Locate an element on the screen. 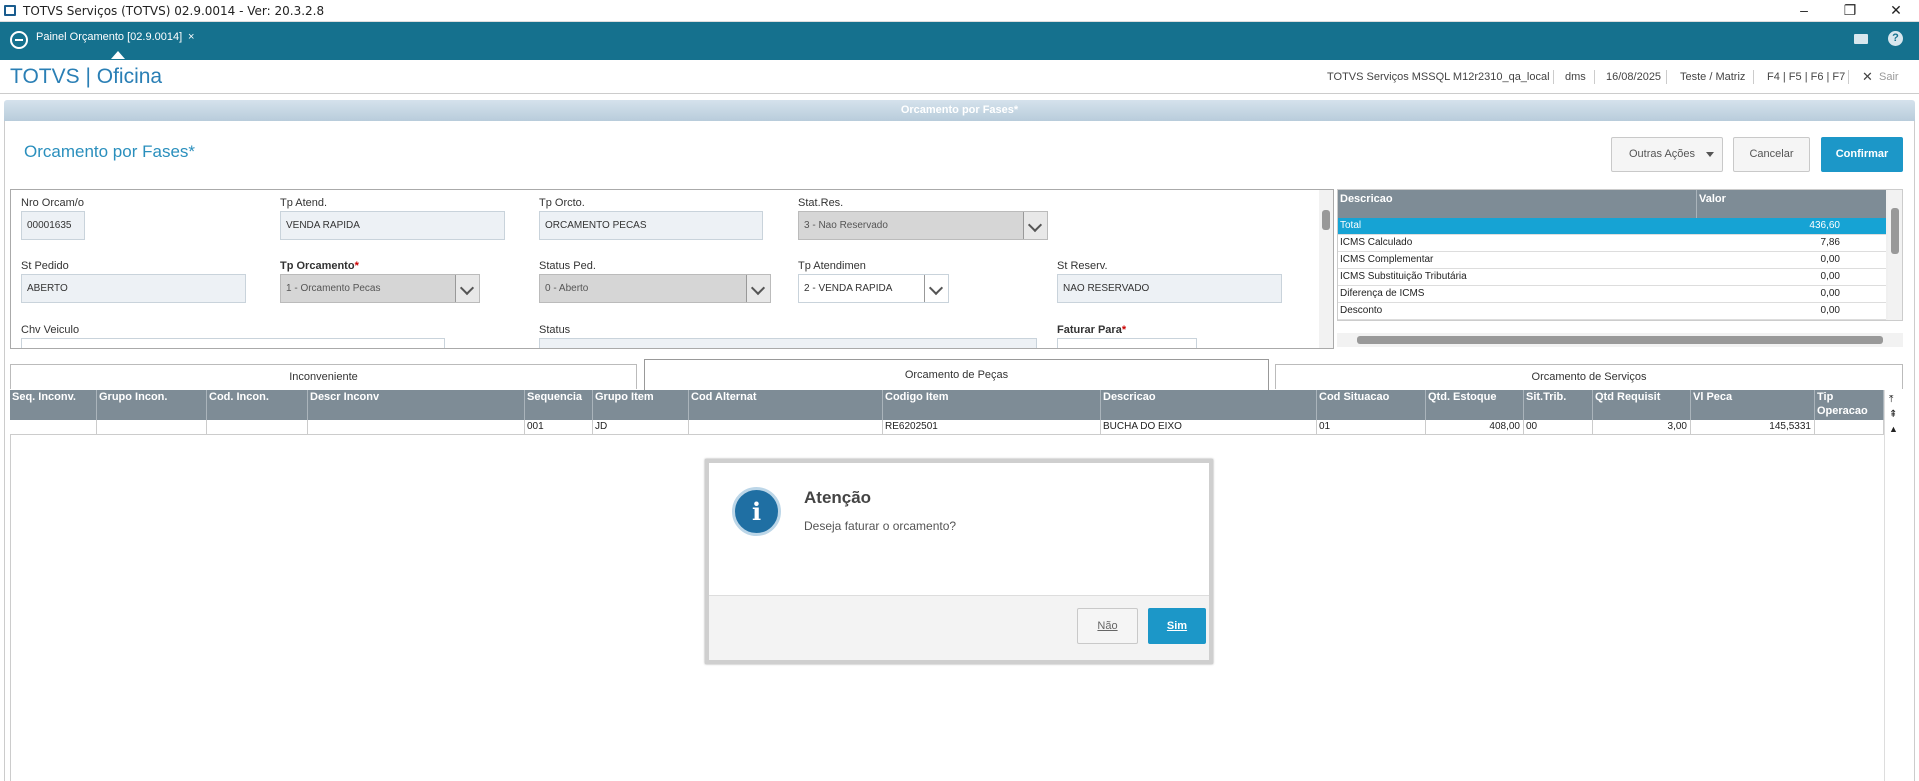 This screenshot has height=781, width=1919. grid-header-cell: Qtd Requisit is located at coordinates (1642, 405).